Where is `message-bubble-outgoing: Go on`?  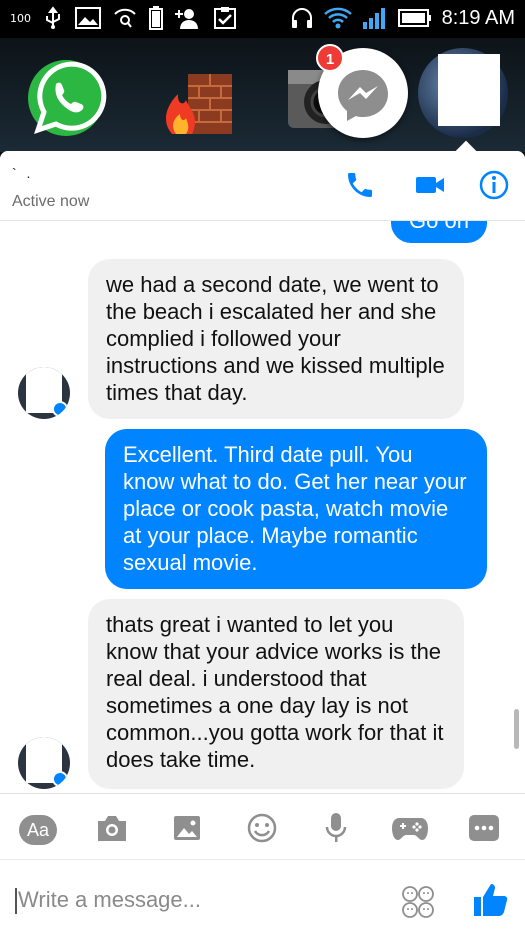 message-bubble-outgoing: Go on is located at coordinates (439, 232).